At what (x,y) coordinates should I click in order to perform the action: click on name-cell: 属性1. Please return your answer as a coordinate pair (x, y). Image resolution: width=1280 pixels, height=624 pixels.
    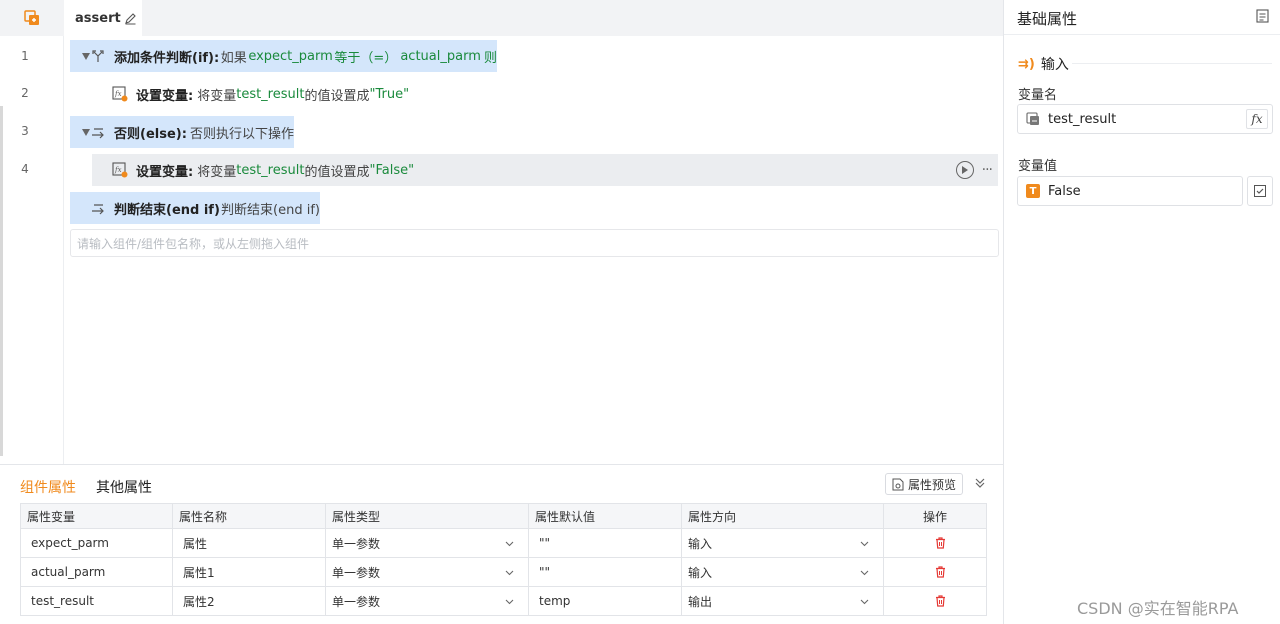
    Looking at the image, I should click on (249, 572).